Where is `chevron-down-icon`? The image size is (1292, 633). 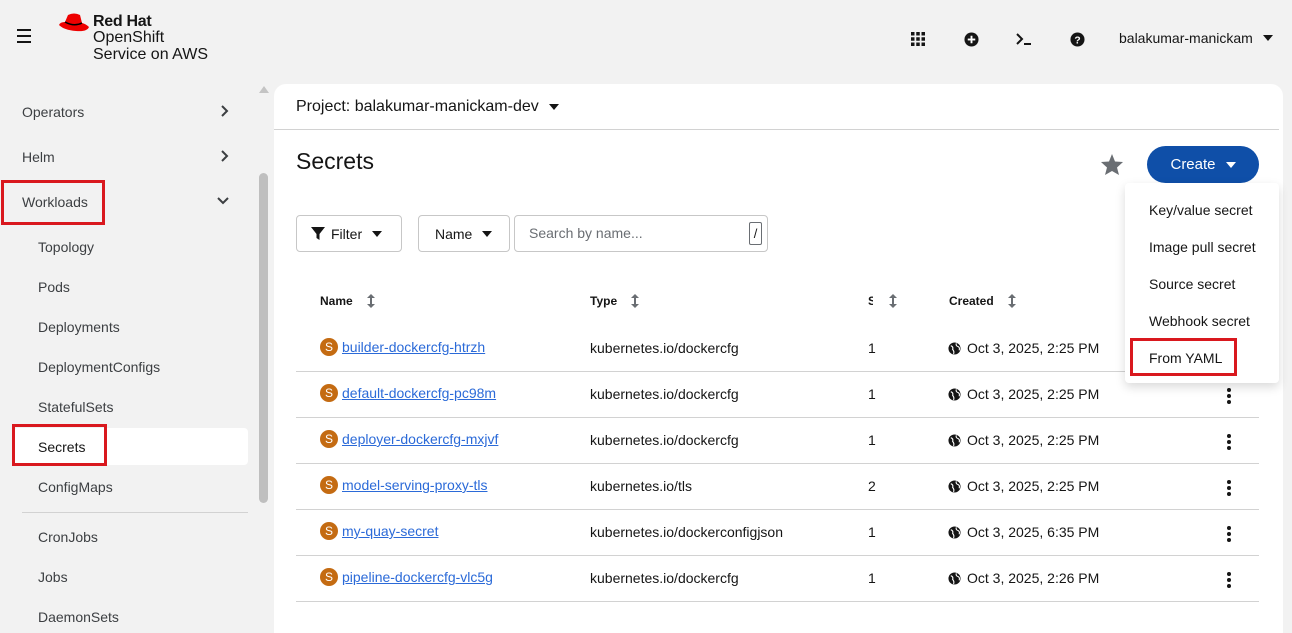 chevron-down-icon is located at coordinates (1267, 38).